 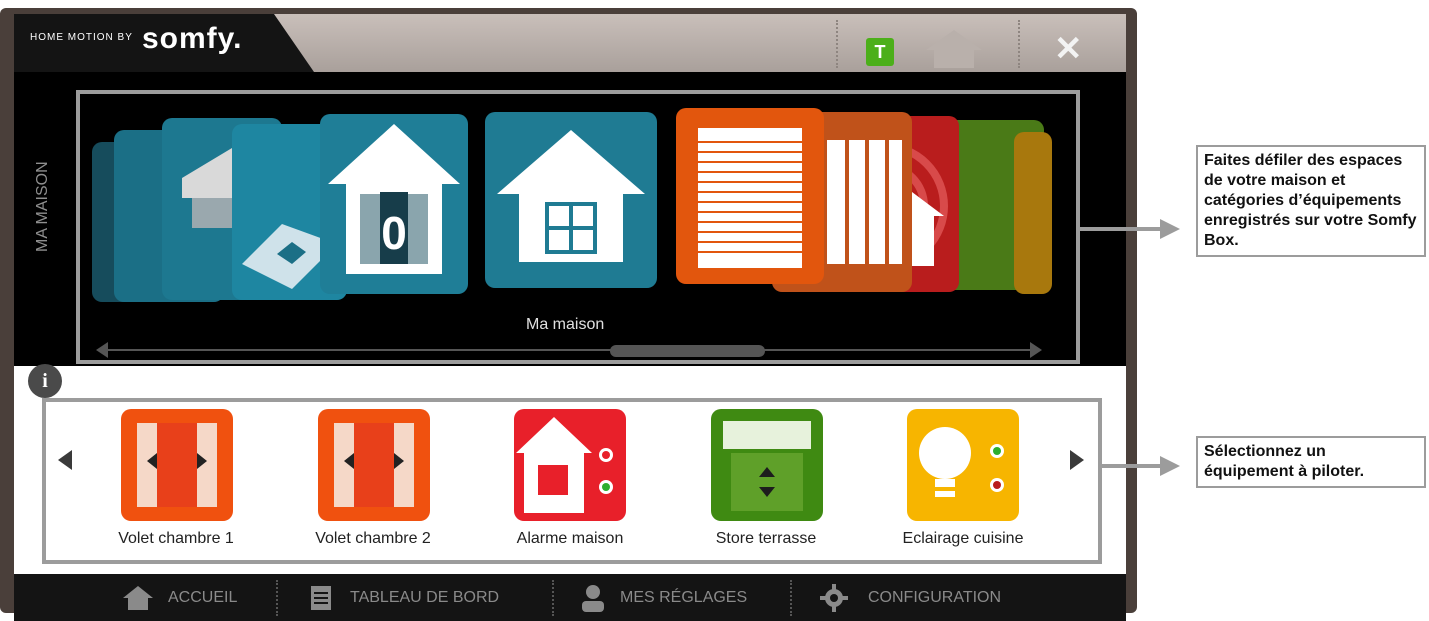 What do you see at coordinates (373, 538) in the screenshot?
I see `device-label: Volet chambre 2` at bounding box center [373, 538].